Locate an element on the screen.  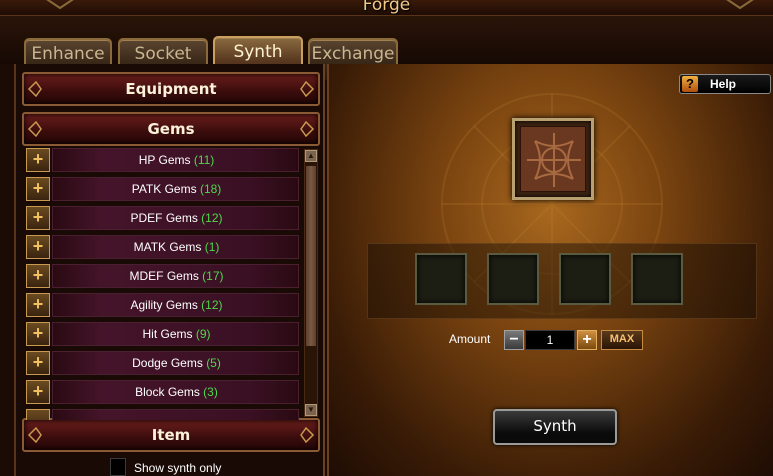
gem-count: (11) is located at coordinates (204, 160).